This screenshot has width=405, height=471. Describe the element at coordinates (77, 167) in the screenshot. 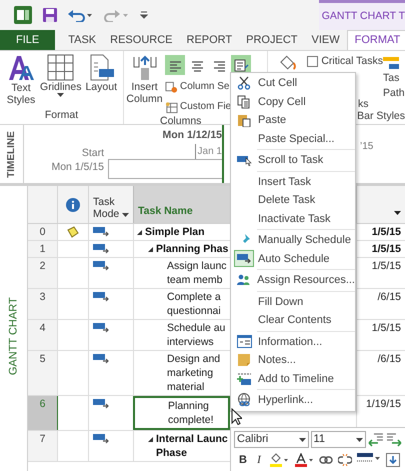

I see `timeline-start-date: Mon 1/5/15` at that location.